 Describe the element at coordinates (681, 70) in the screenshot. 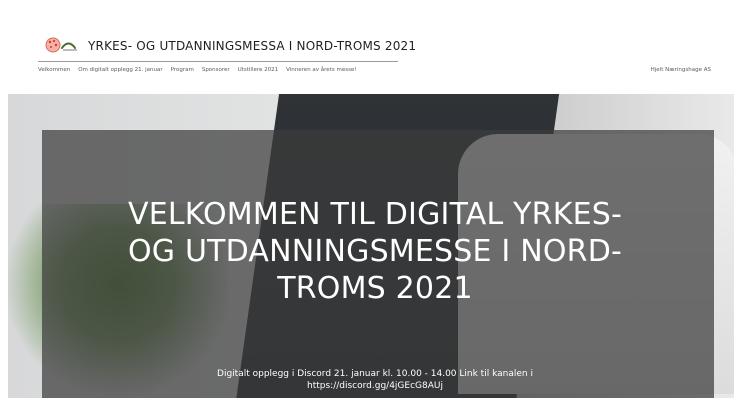

I see `nav-right-link: Hjelt Næringshage AS` at that location.